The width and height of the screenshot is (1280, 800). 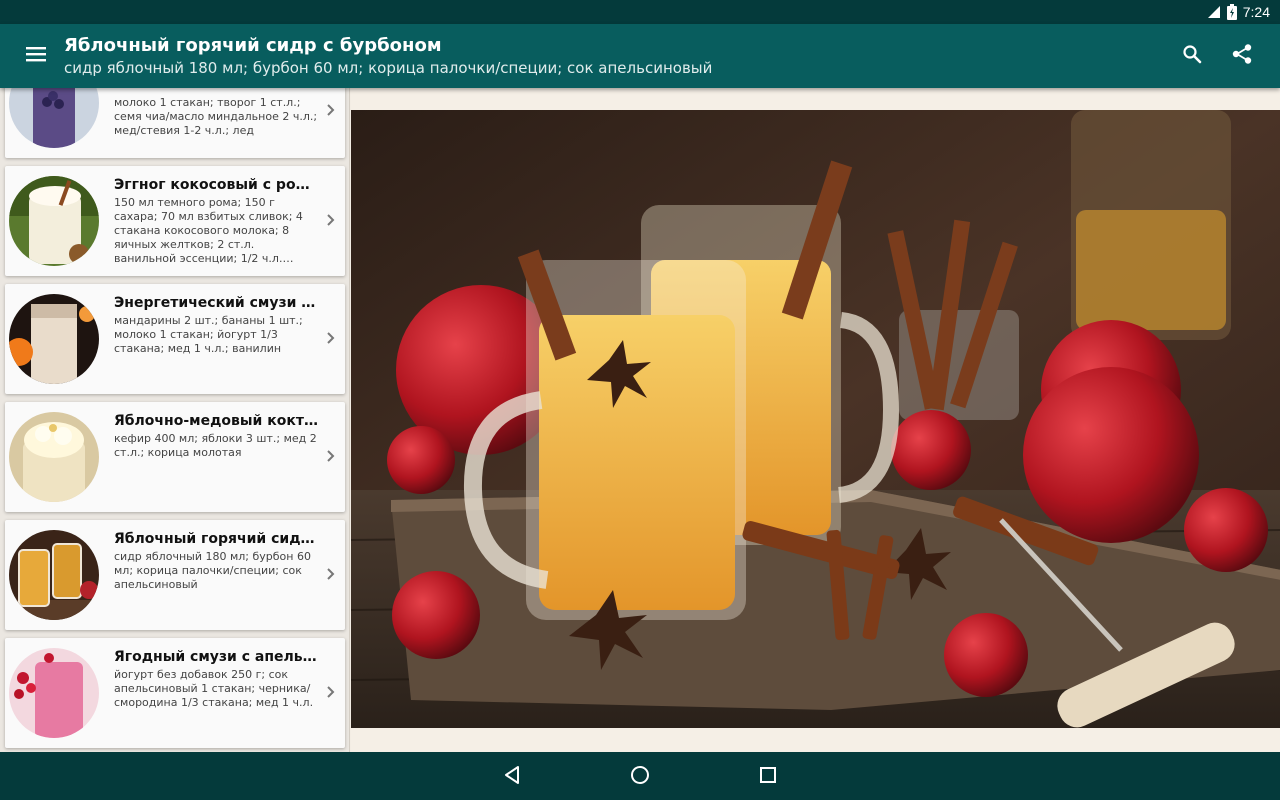 I want to click on recents-button, so click(x=768, y=777).